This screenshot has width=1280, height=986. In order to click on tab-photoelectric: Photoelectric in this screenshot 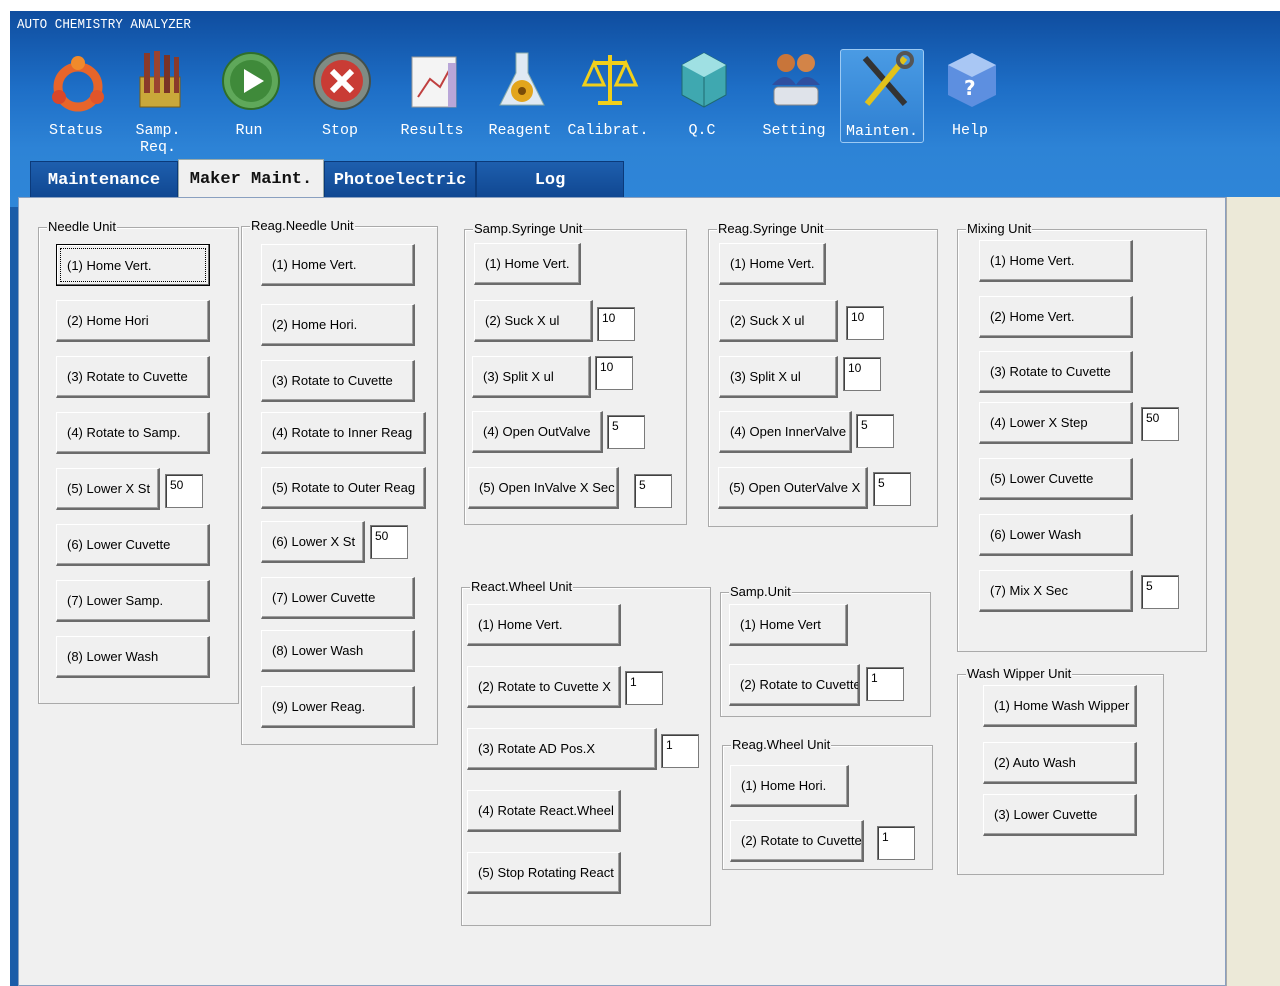, I will do `click(400, 180)`.